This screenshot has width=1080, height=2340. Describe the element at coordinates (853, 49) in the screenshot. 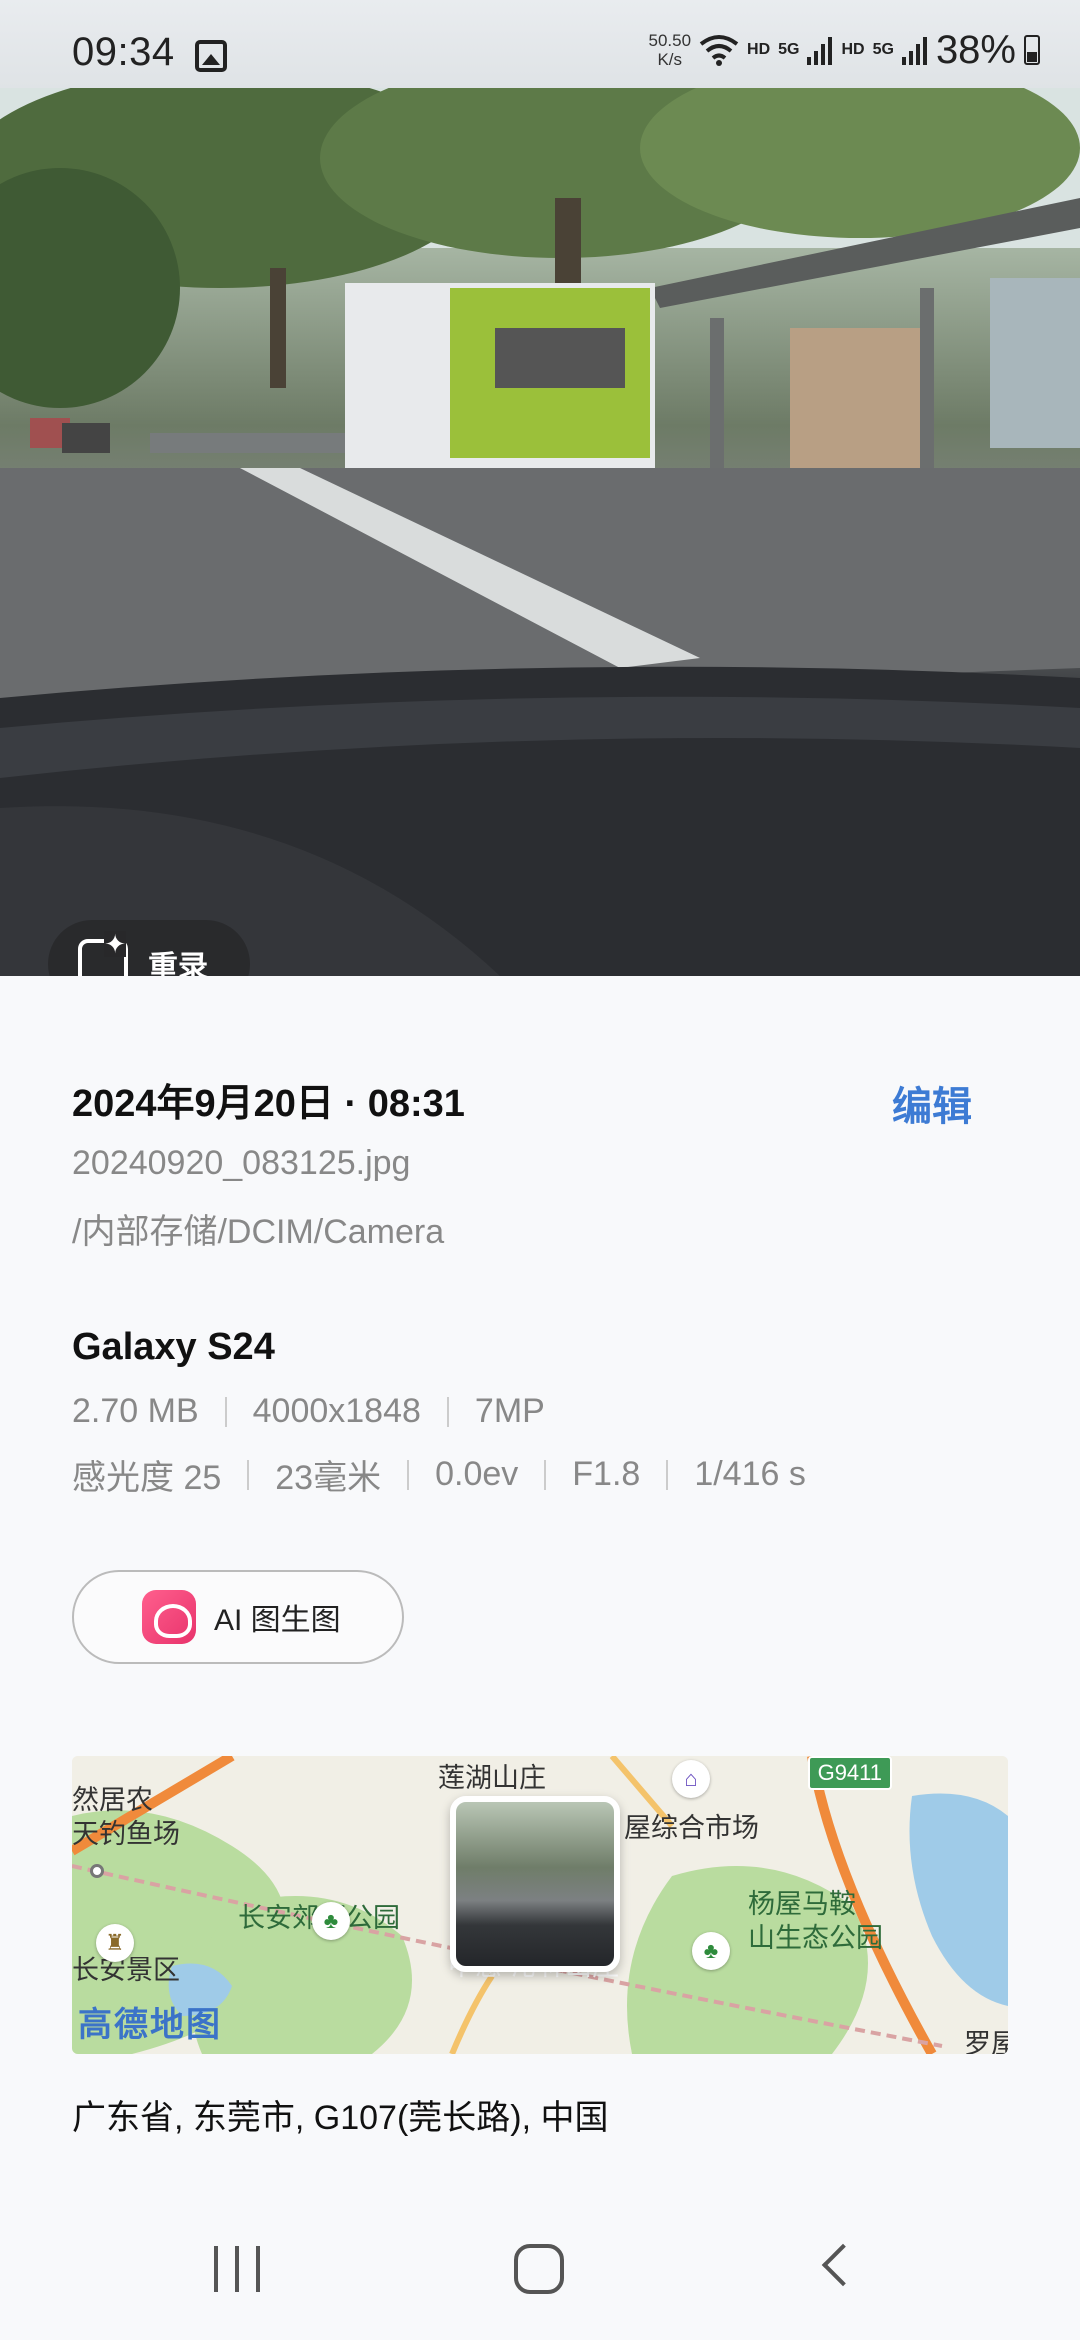

I see `hd-icon-2: HD` at that location.